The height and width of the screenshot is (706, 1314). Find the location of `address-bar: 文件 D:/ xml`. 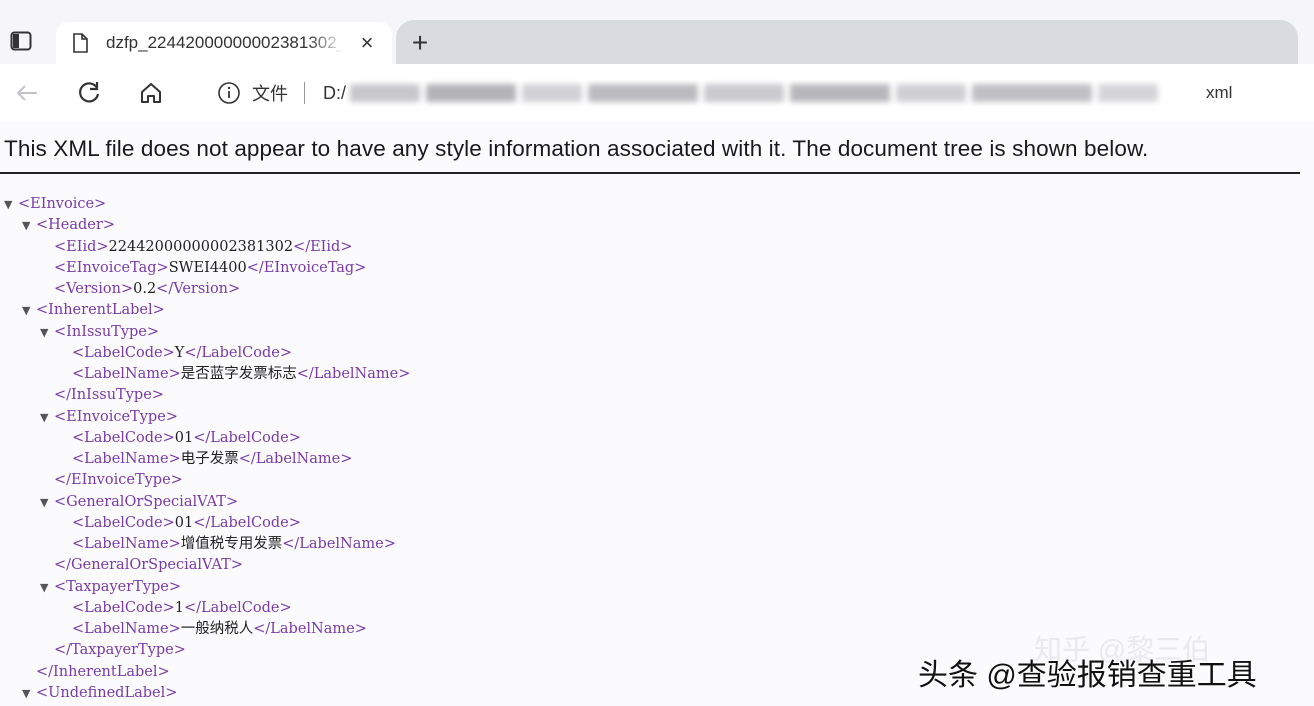

address-bar: 文件 D:/ xml is located at coordinates (742, 93).